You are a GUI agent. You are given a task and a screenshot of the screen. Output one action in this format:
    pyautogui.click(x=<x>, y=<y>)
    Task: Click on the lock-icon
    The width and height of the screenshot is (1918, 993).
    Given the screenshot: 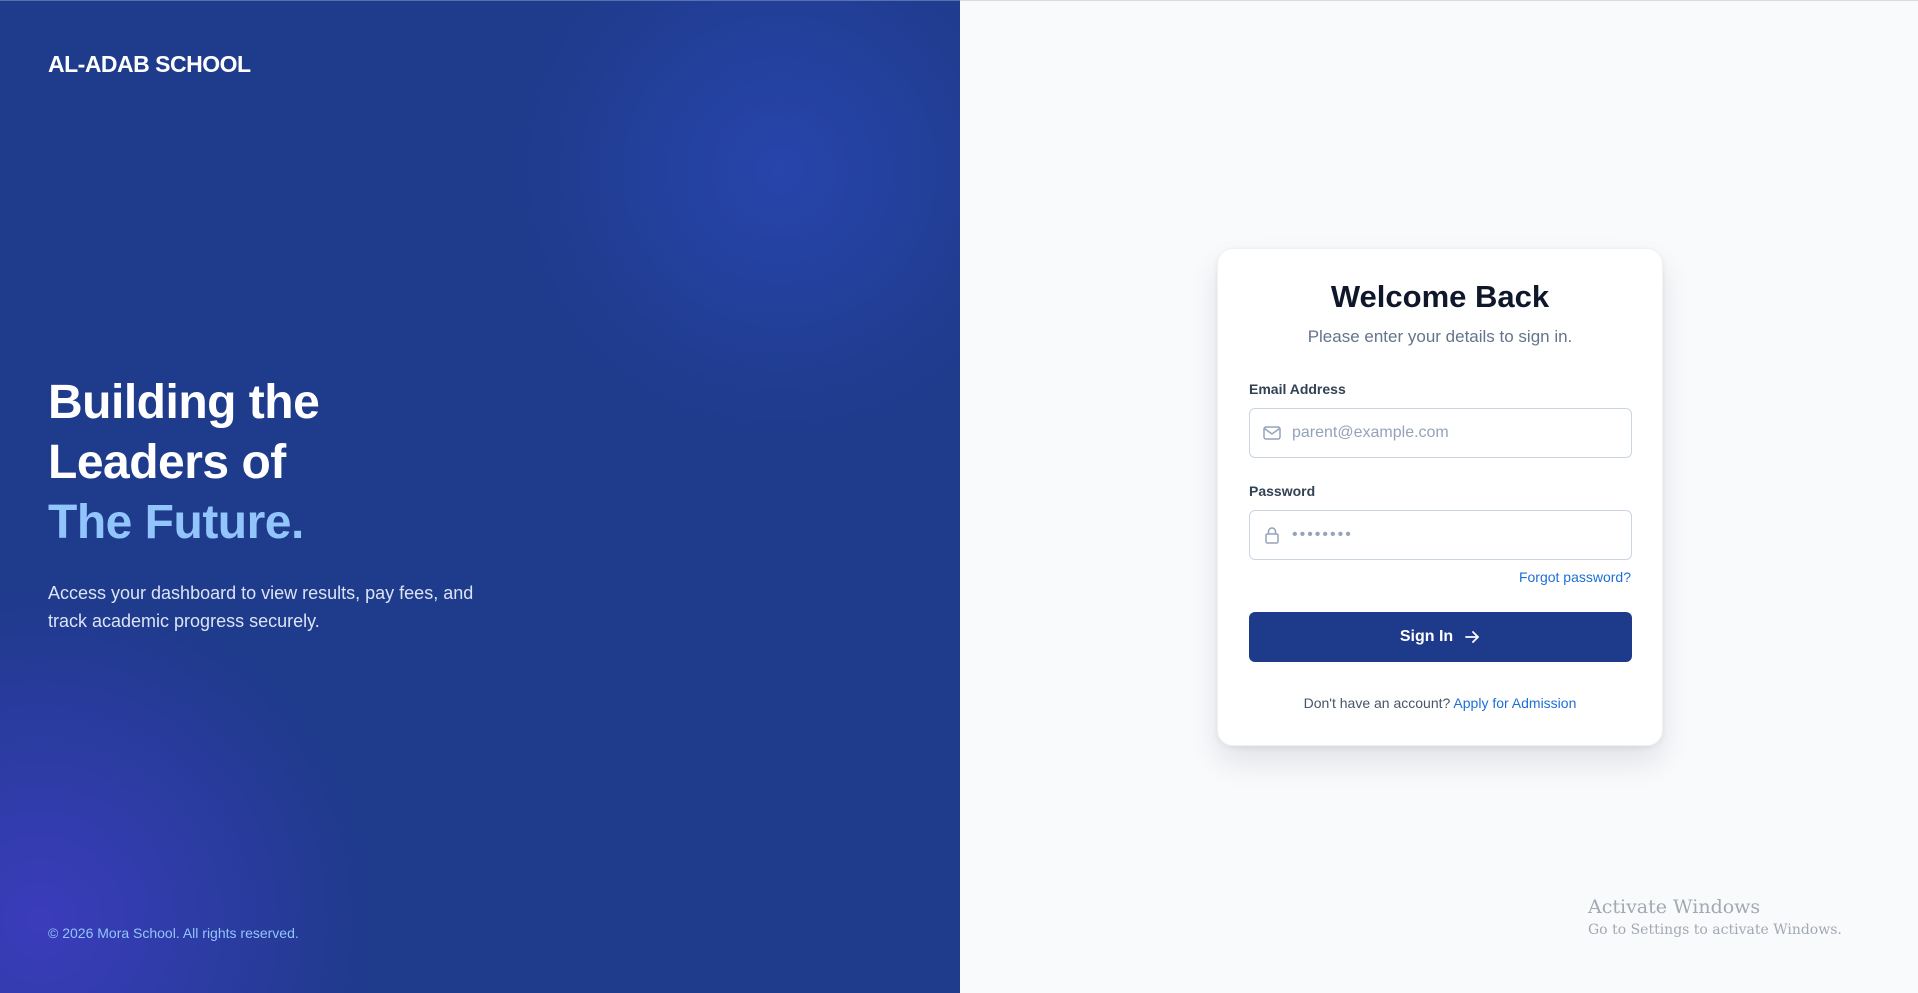 What is the action you would take?
    pyautogui.click(x=1272, y=535)
    